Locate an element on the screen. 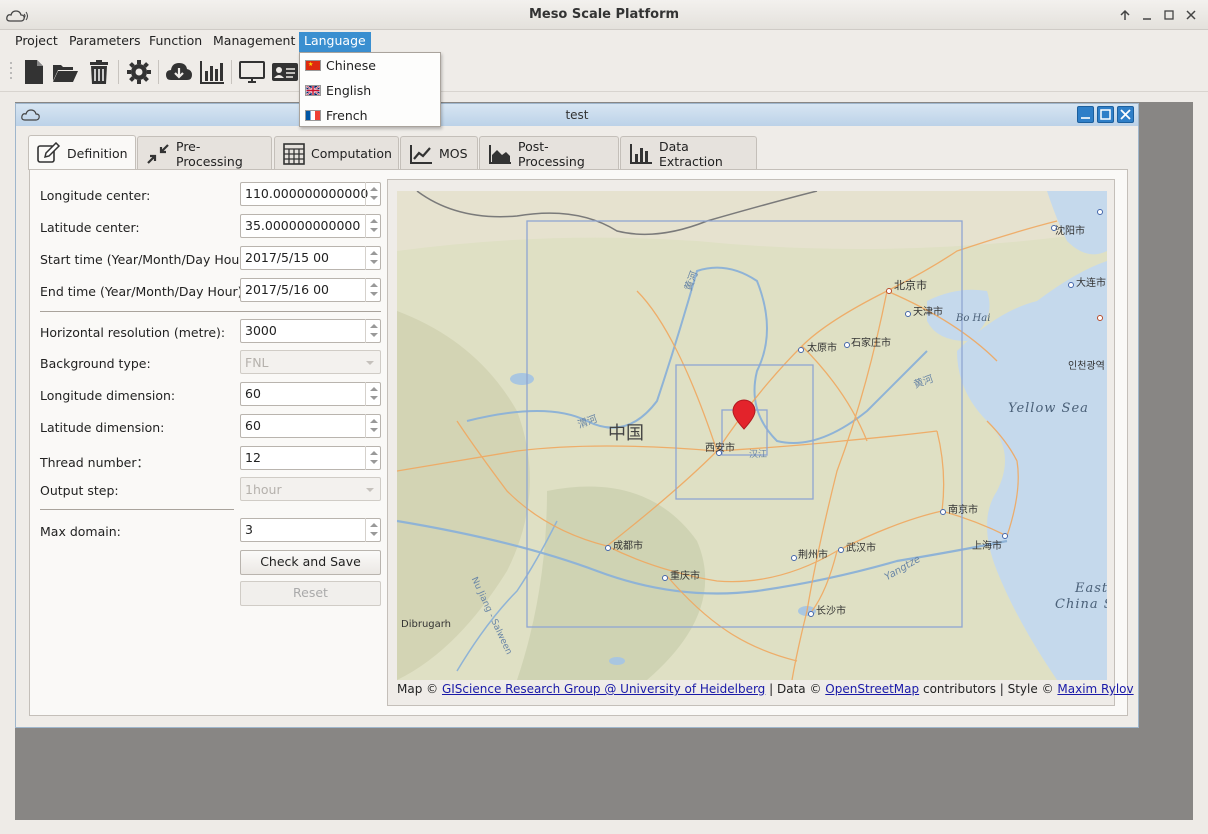 The image size is (1208, 834). end-time-stepper is located at coordinates (373, 290).